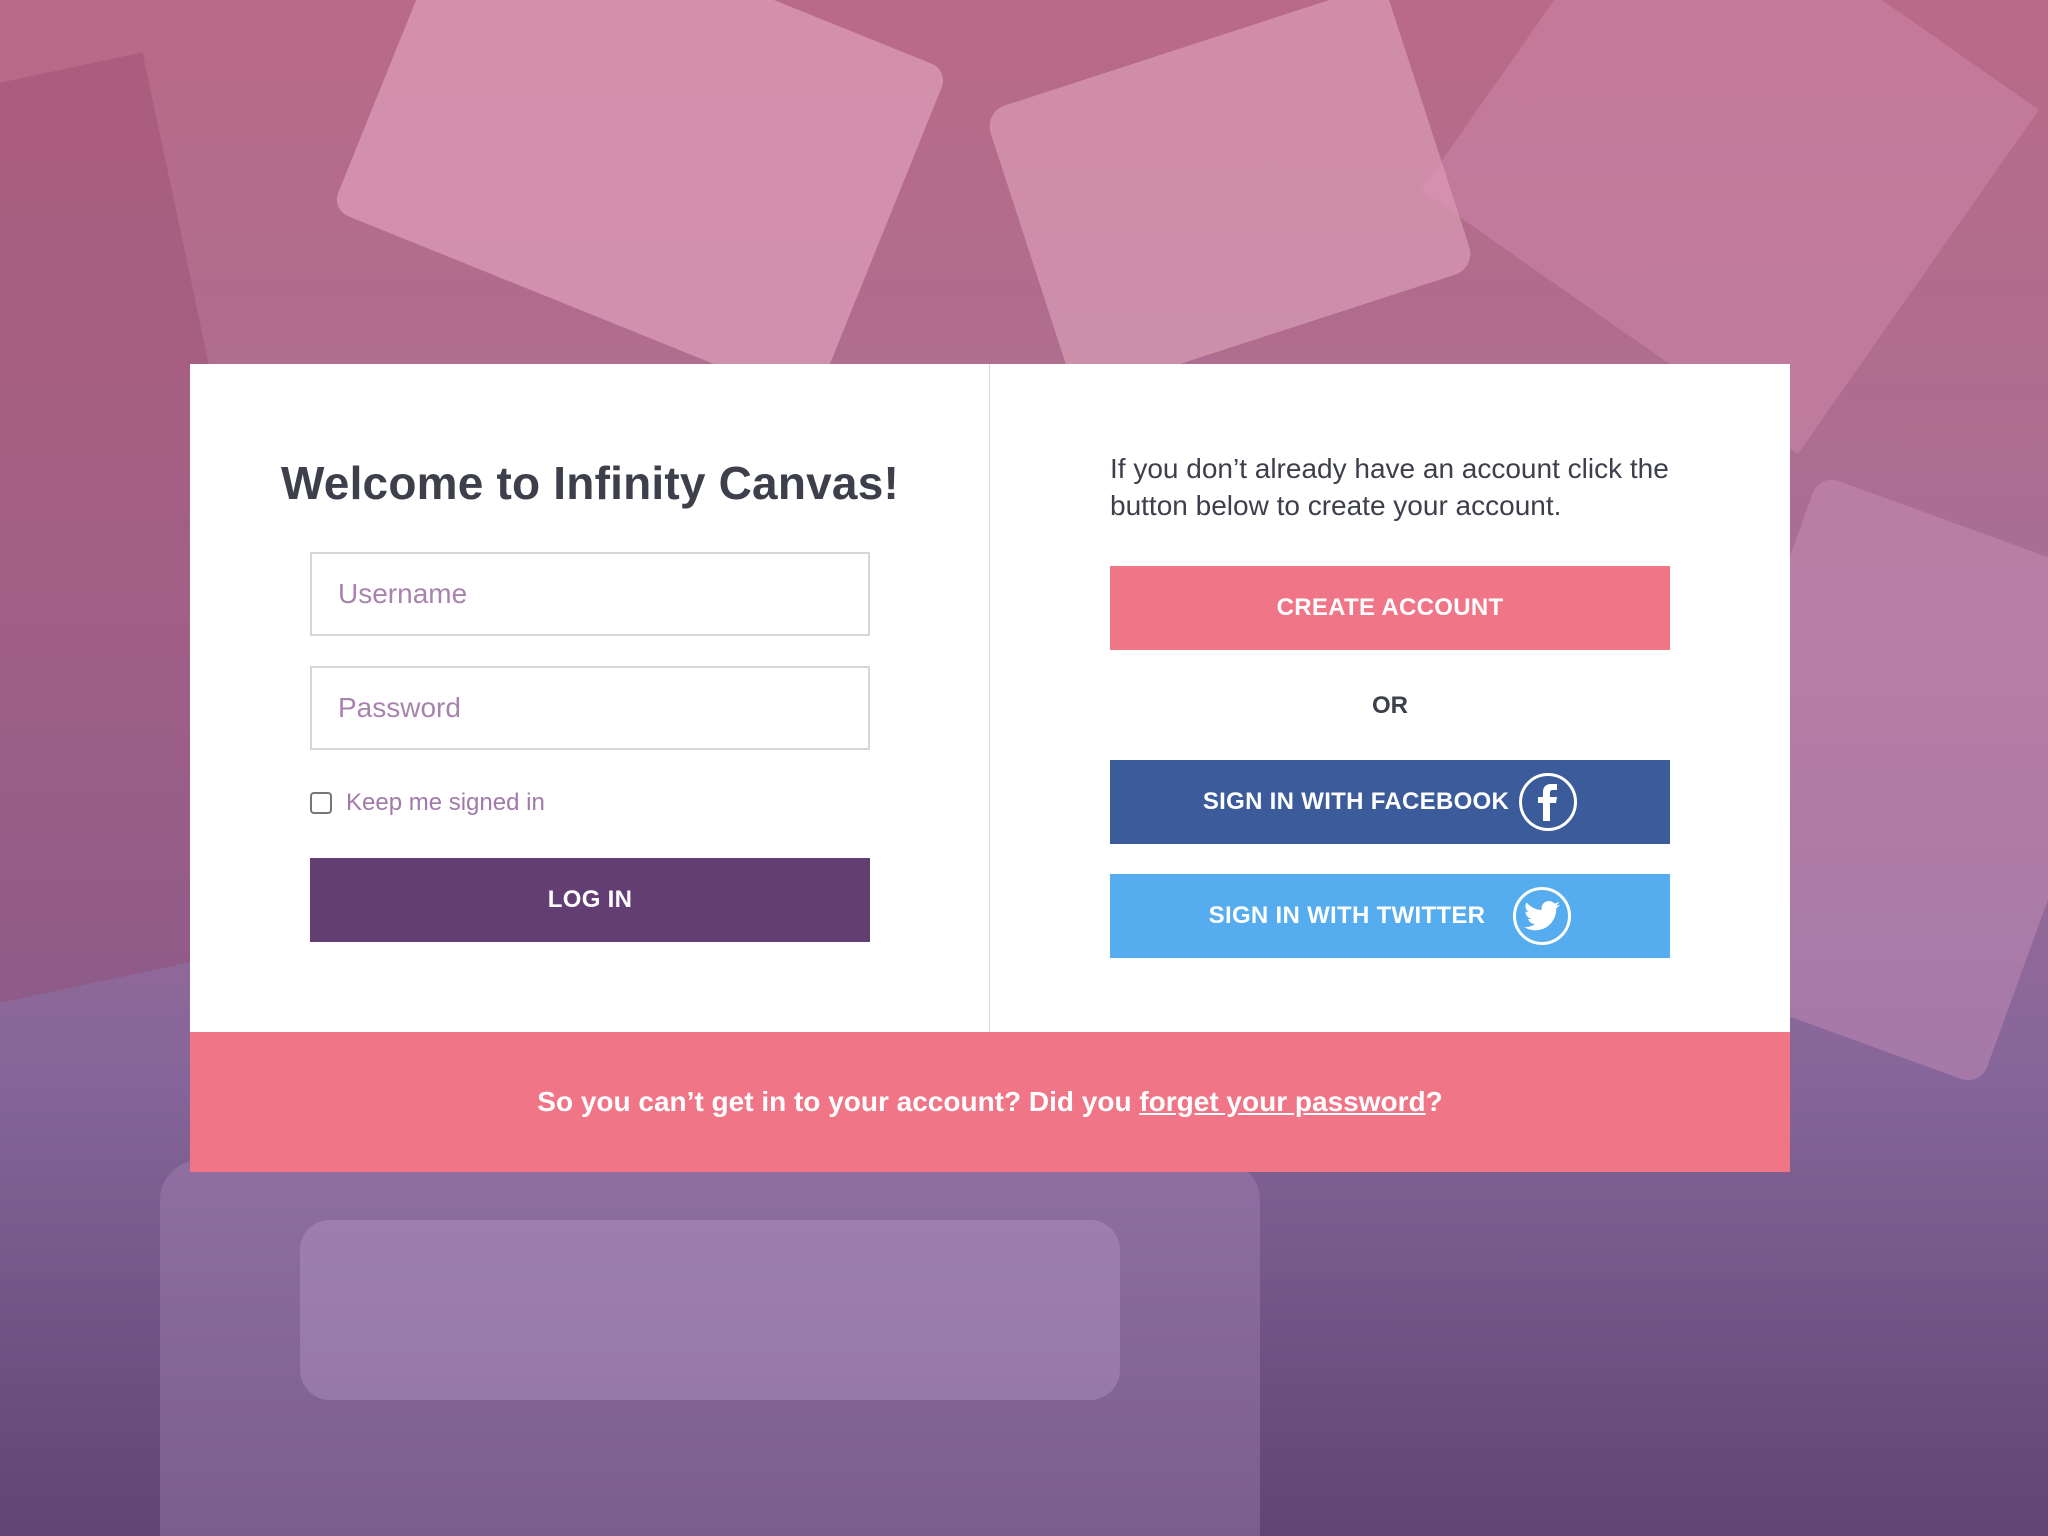 The width and height of the screenshot is (2048, 1536). What do you see at coordinates (590, 483) in the screenshot?
I see `page-title: Welcome to Infinity Canvas!` at bounding box center [590, 483].